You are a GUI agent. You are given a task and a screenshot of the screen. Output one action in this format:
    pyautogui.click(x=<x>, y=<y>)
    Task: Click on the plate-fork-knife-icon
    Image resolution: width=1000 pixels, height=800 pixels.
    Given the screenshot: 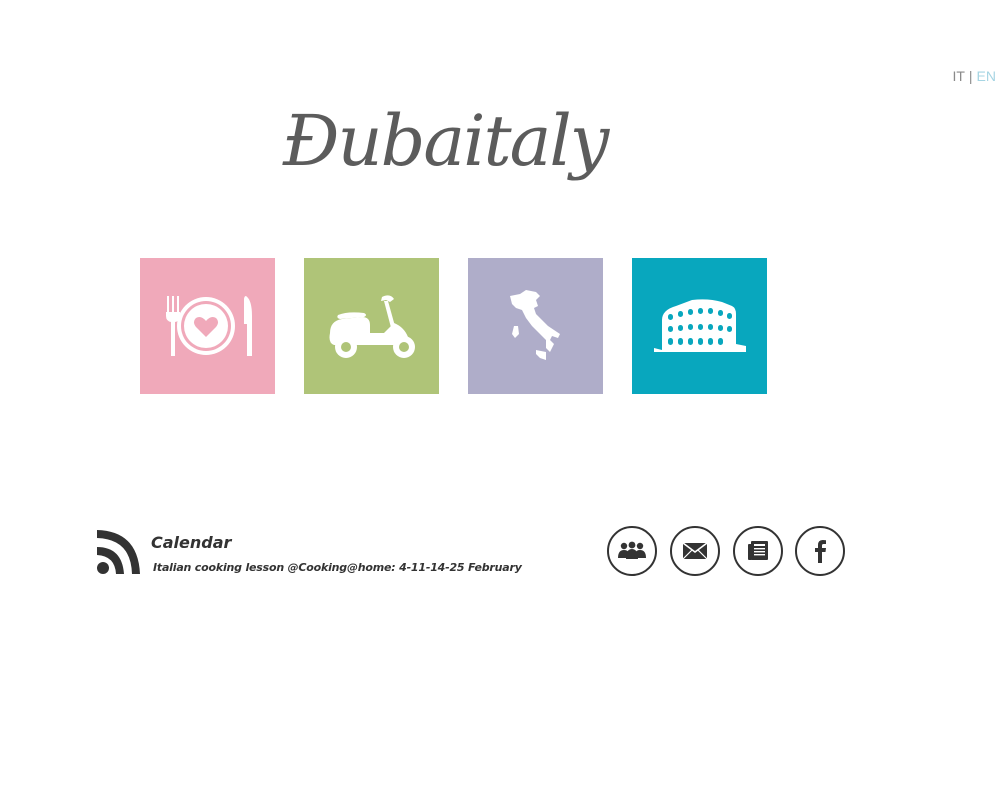 What is the action you would take?
    pyautogui.click(x=208, y=326)
    